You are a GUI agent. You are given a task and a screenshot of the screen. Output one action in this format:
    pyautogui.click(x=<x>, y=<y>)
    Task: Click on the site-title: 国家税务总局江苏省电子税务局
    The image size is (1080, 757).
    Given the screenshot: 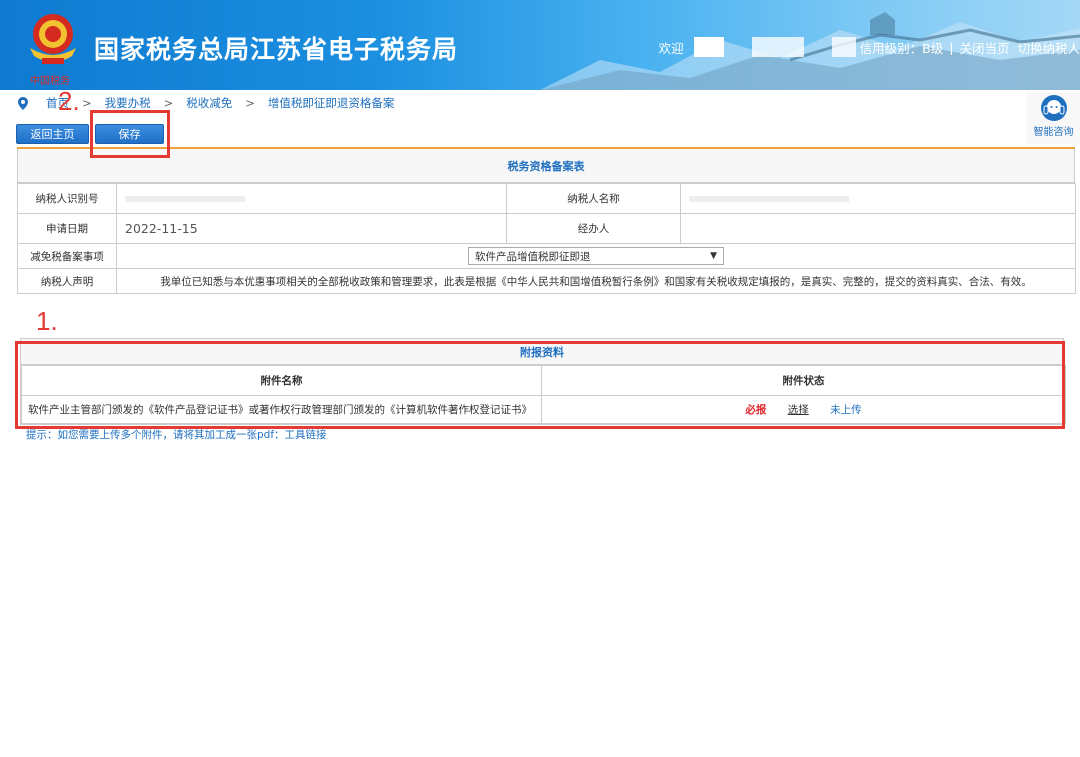 What is the action you would take?
    pyautogui.click(x=276, y=49)
    